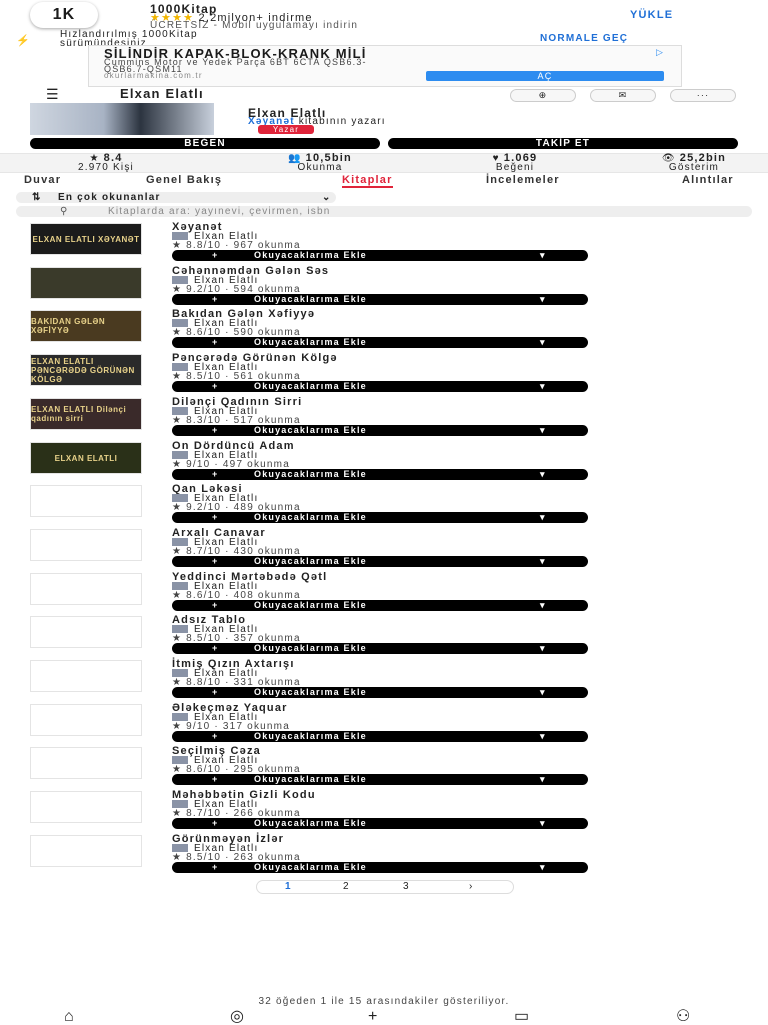  What do you see at coordinates (231, 464) in the screenshot?
I see `book-stats: ★ 9/10 · 497 okunma` at bounding box center [231, 464].